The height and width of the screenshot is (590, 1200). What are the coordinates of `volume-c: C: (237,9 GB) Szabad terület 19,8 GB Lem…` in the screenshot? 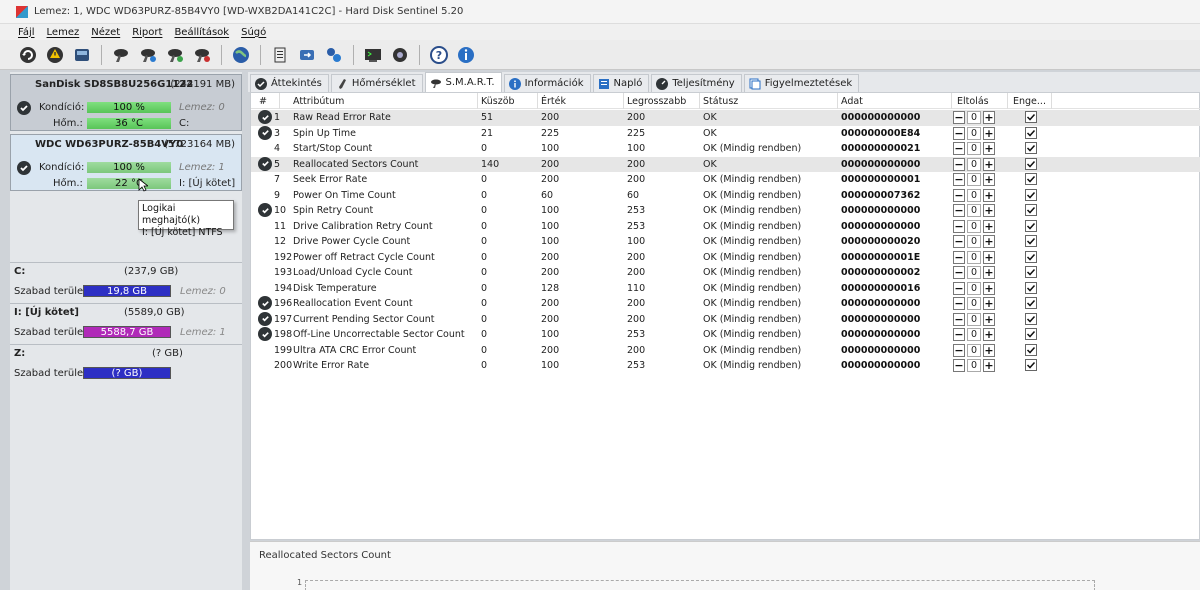 It's located at (126, 282).